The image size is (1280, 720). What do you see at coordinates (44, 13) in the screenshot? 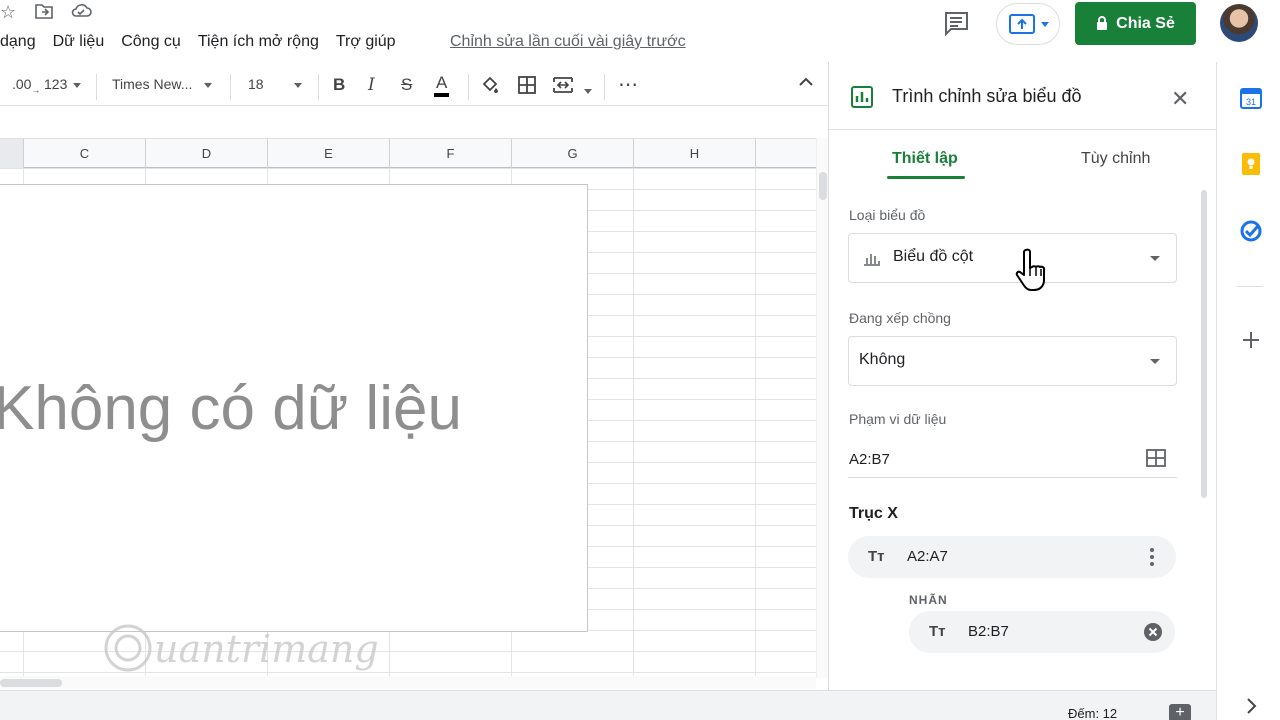
I see `move-to-folder-icon` at bounding box center [44, 13].